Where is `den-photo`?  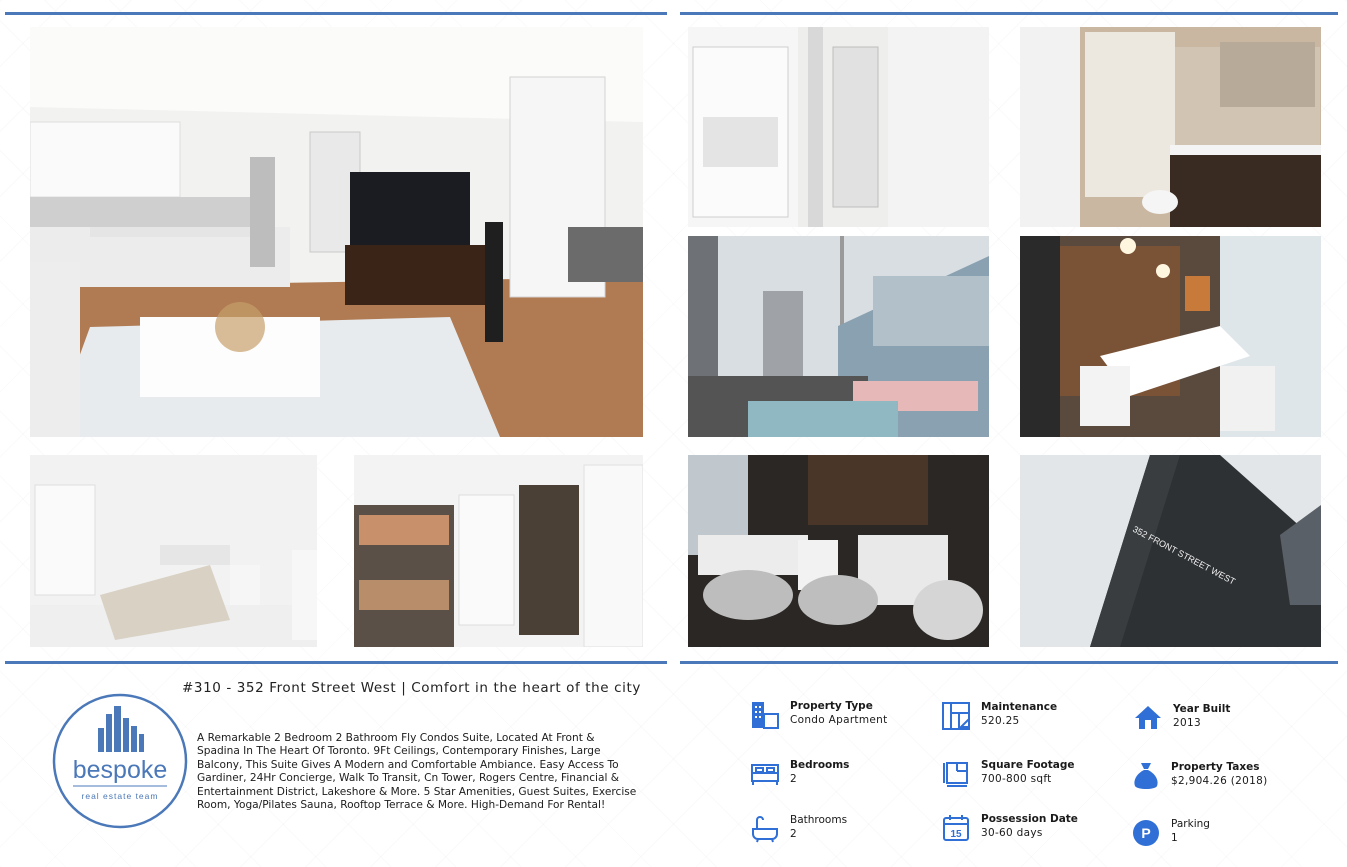
den-photo is located at coordinates (498, 551).